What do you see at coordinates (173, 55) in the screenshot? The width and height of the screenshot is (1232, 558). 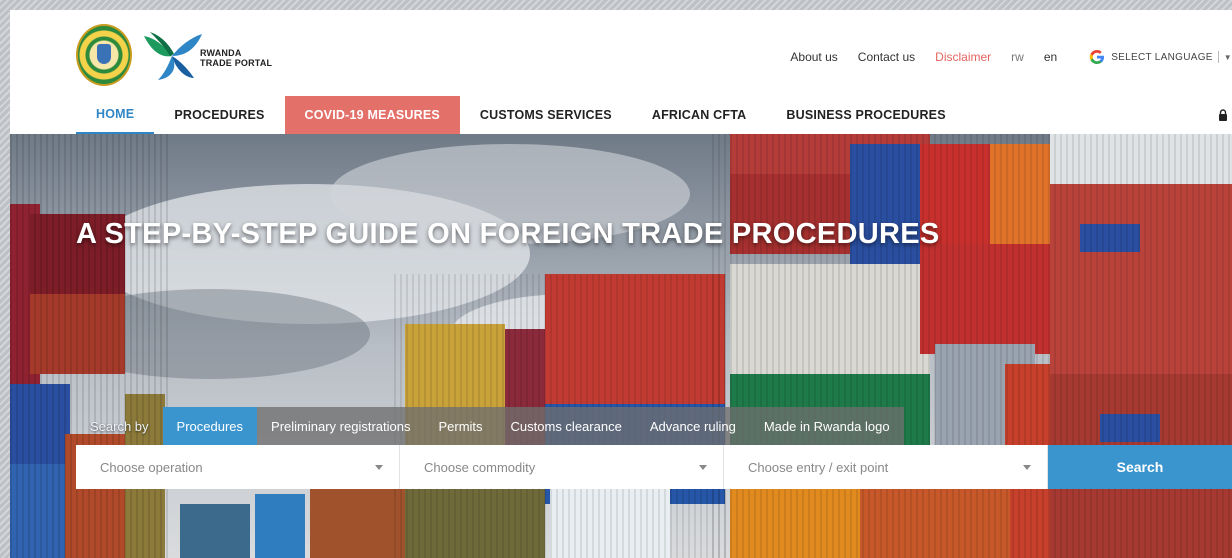 I see `trade-portal-logo-icon` at bounding box center [173, 55].